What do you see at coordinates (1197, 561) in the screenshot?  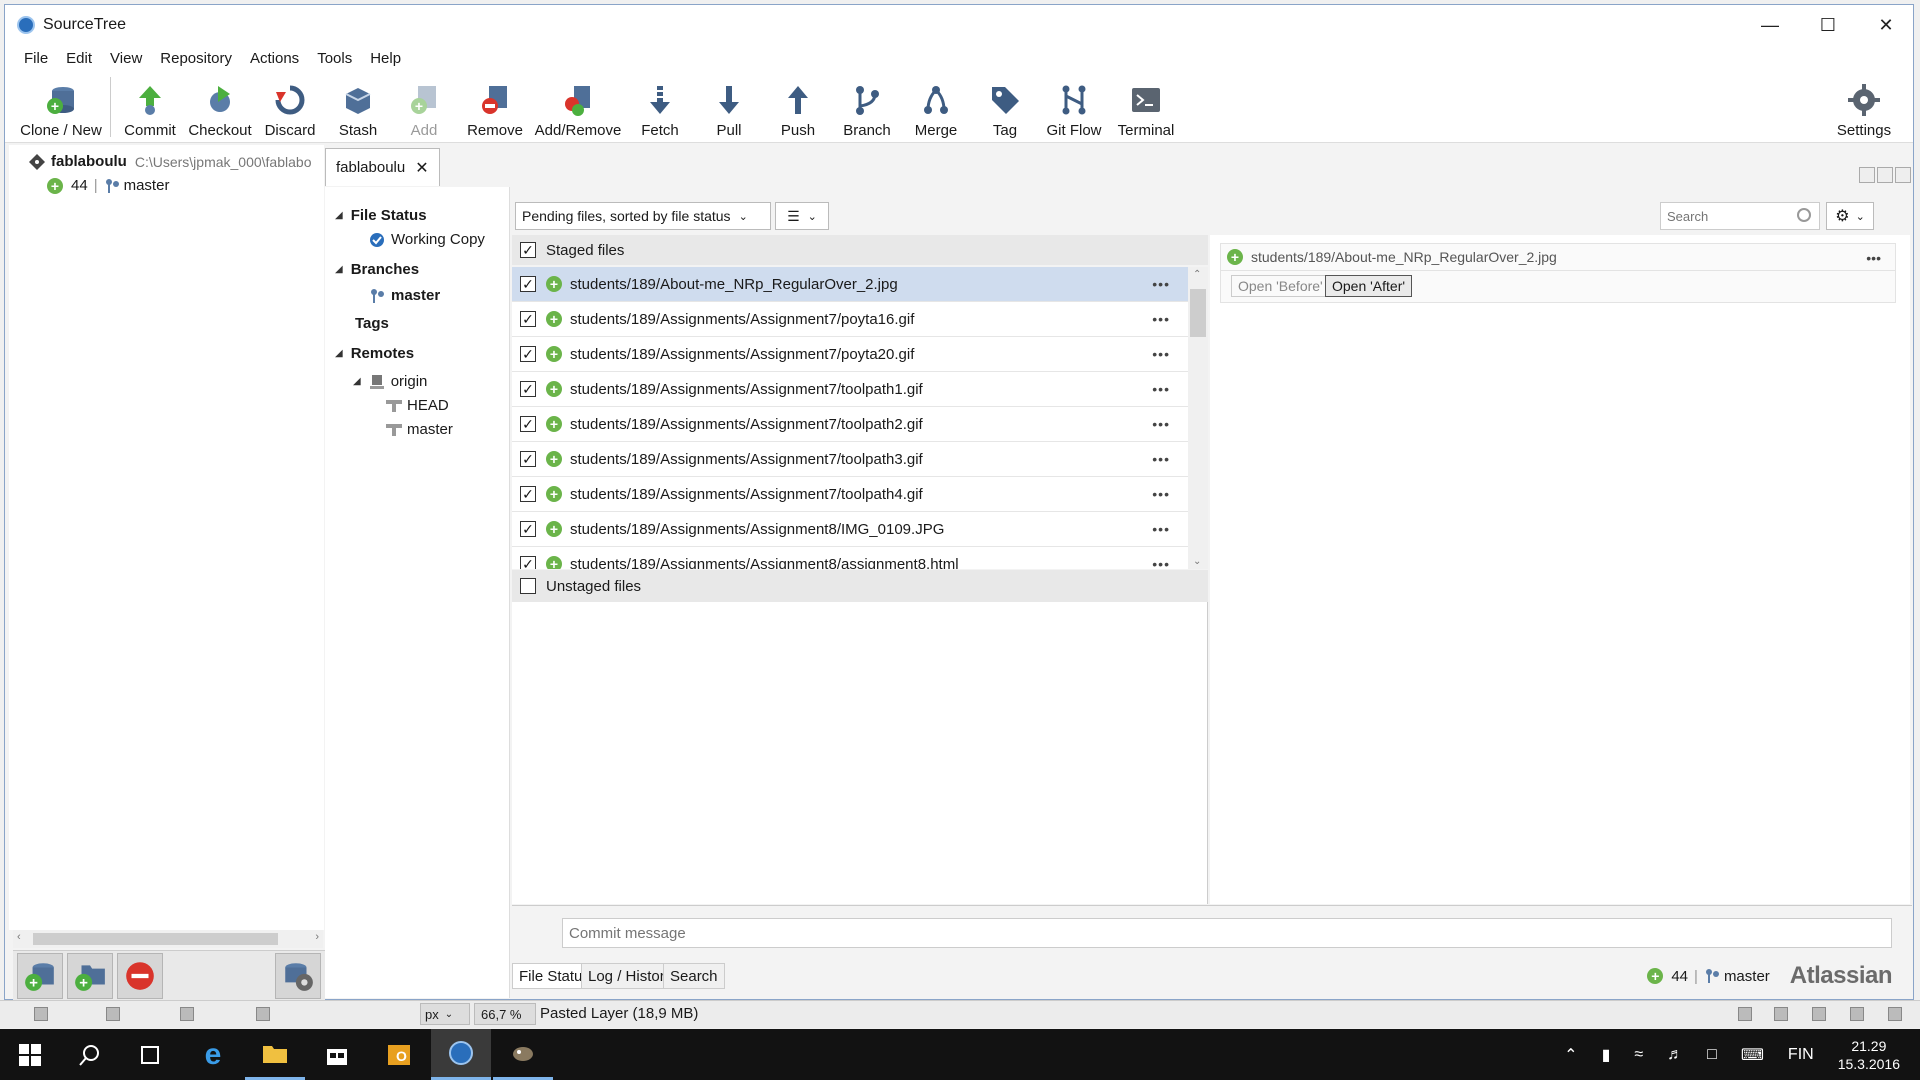 I see `scroll-down-icon: ⌄` at bounding box center [1197, 561].